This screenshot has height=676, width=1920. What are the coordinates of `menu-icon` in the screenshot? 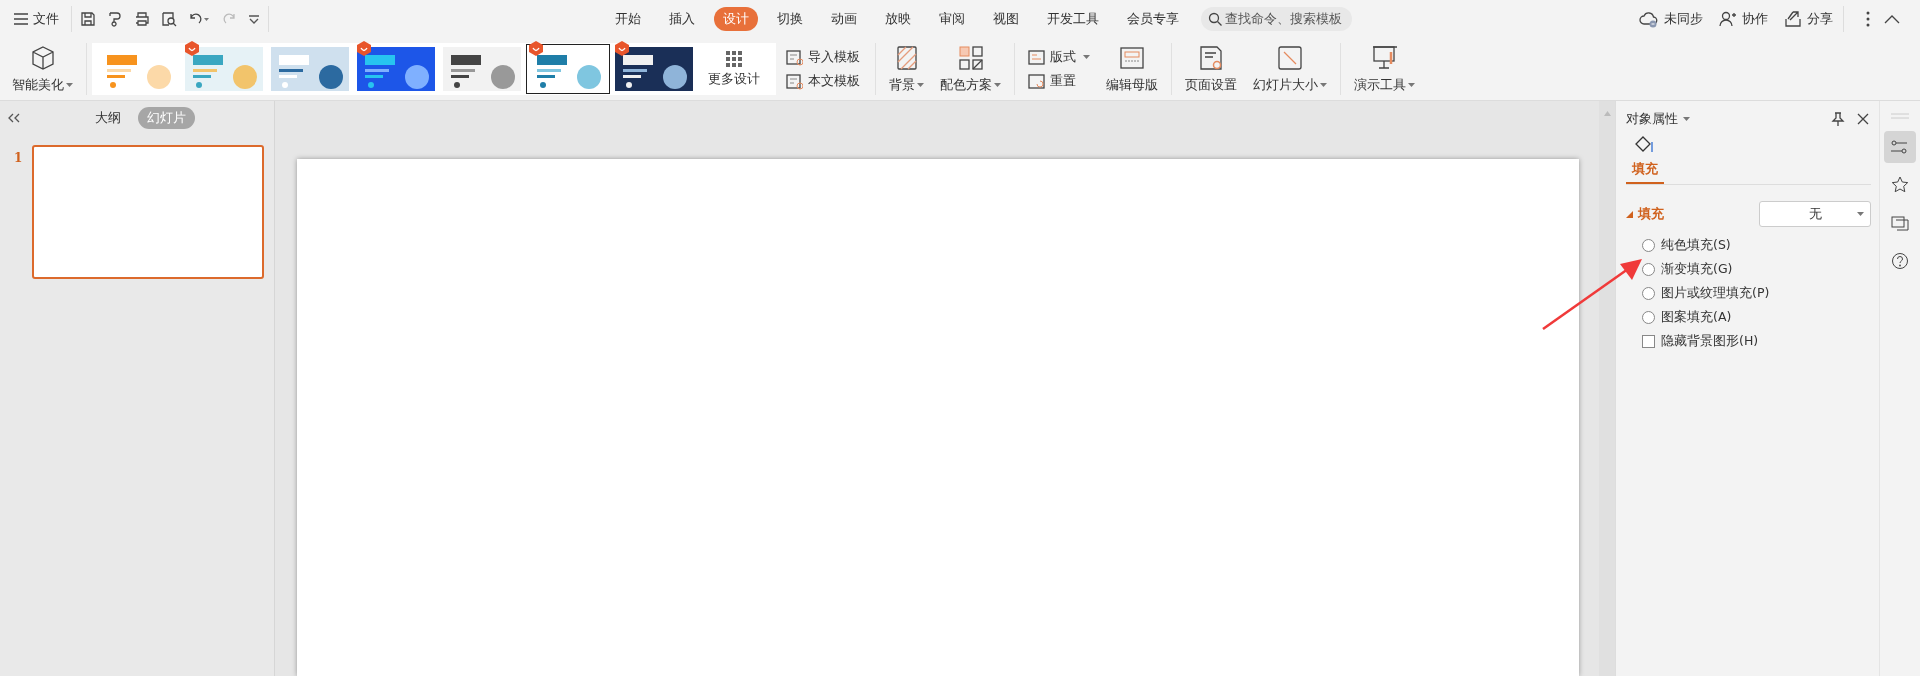 It's located at (21, 19).